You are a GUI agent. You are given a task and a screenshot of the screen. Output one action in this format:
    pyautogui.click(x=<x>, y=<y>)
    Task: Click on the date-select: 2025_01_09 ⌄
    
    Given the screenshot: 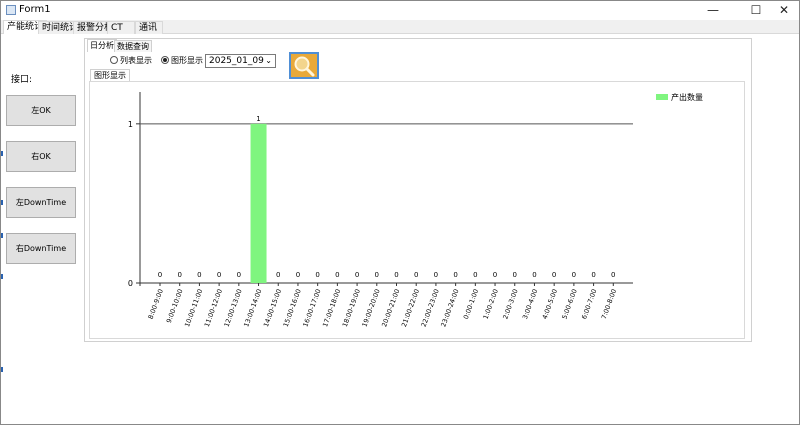 What is the action you would take?
    pyautogui.click(x=240, y=61)
    